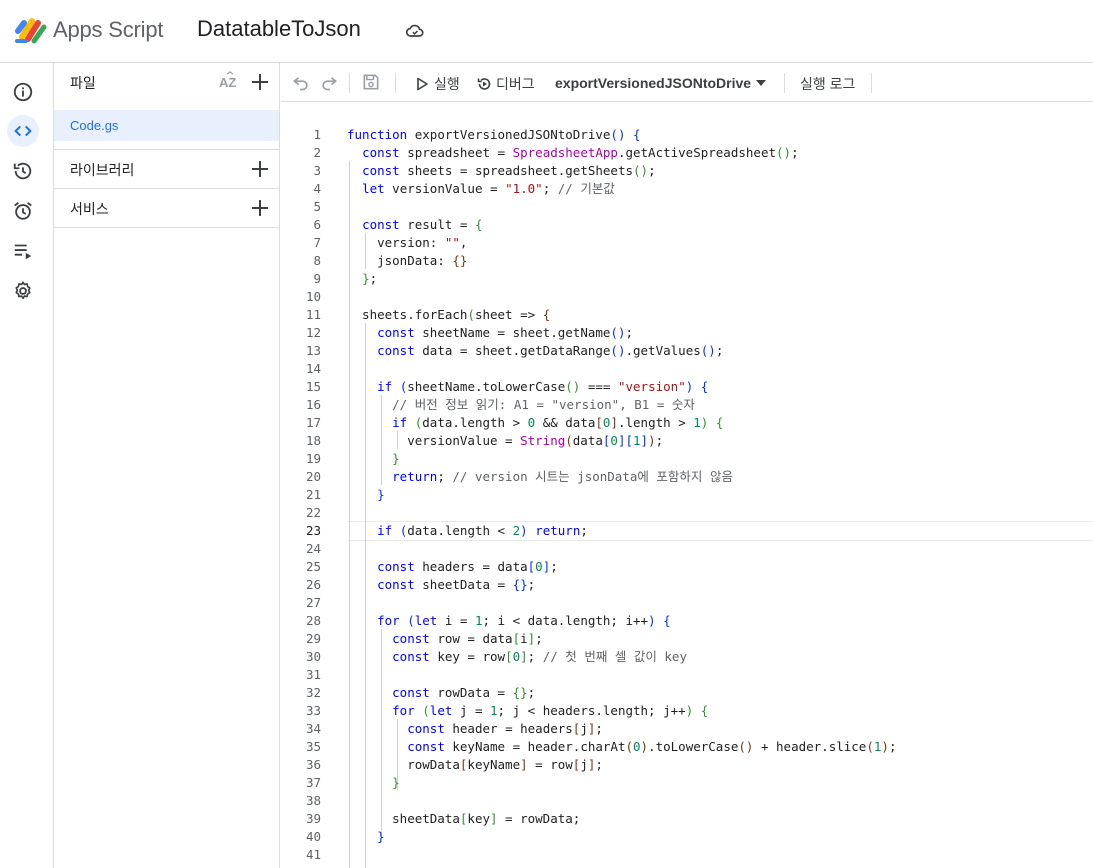 The width and height of the screenshot is (1093, 868). I want to click on code-line: 12 const sheetName = sheet.getName();, so click(687, 333).